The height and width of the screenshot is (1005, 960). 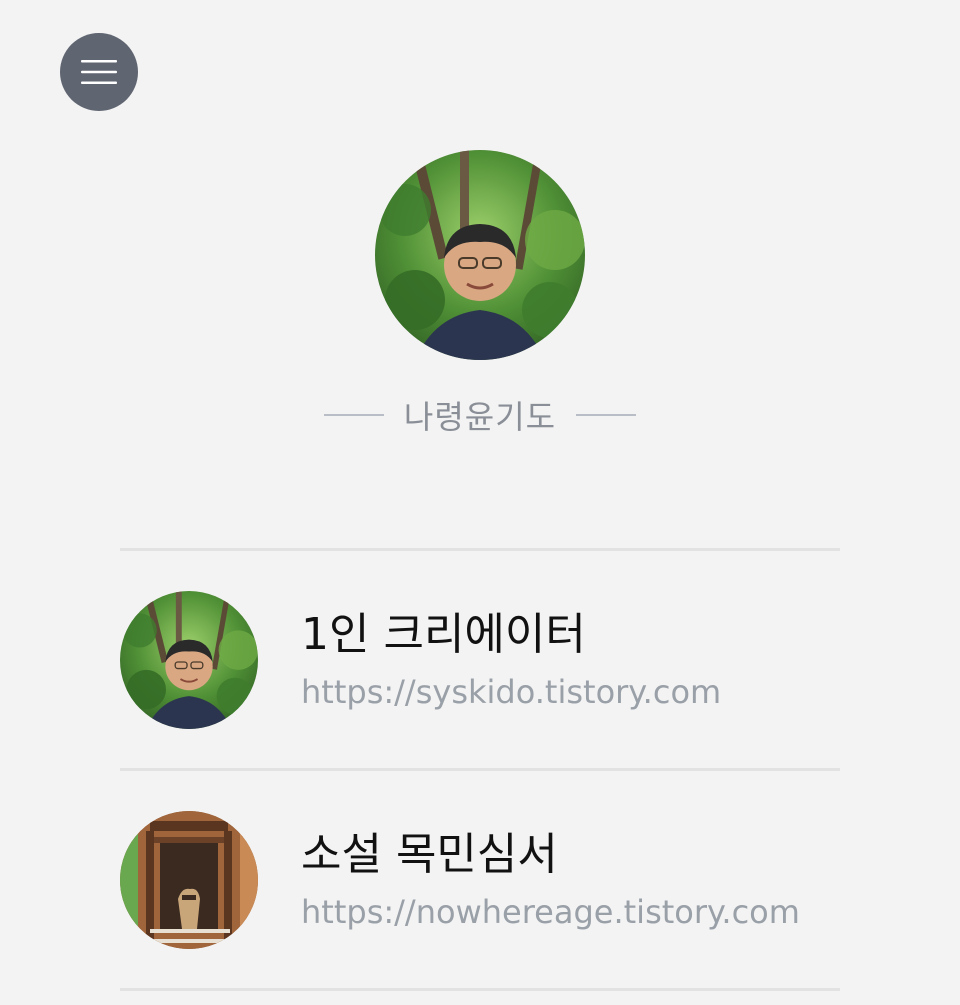 I want to click on blog-name: 나령윤기도, so click(x=480, y=417).